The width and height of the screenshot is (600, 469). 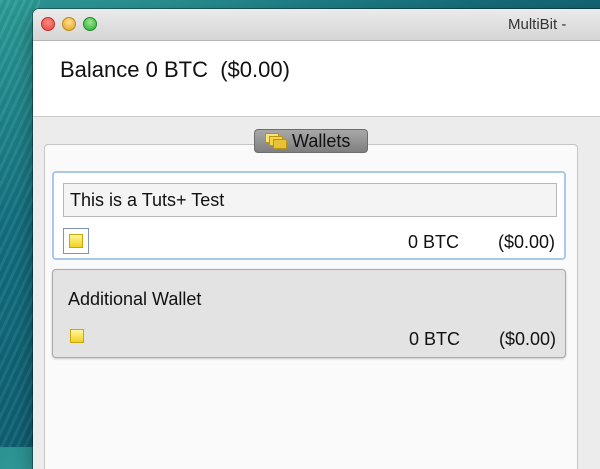 What do you see at coordinates (316, 25) in the screenshot?
I see `title-bar: MultiBit -` at bounding box center [316, 25].